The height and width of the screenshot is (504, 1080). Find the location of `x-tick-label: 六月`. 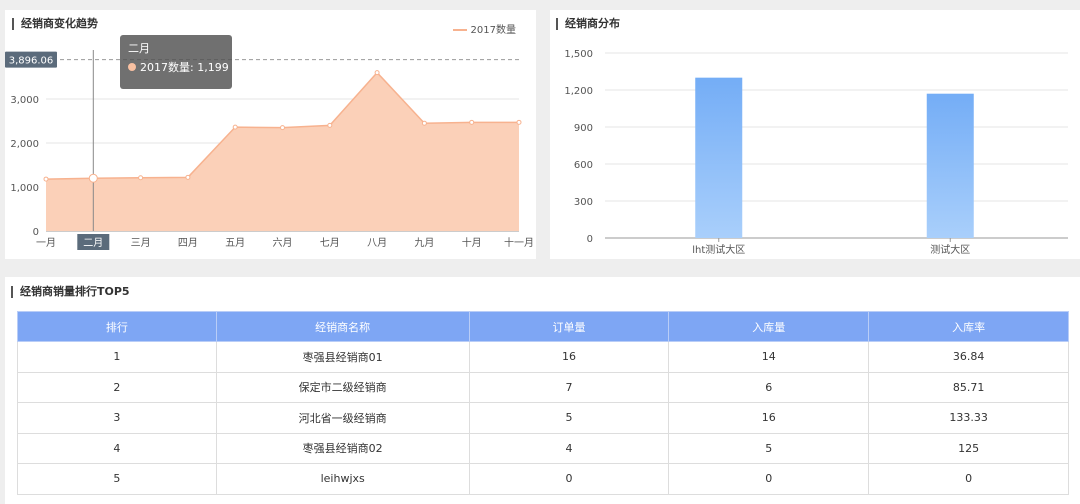

x-tick-label: 六月 is located at coordinates (283, 243).